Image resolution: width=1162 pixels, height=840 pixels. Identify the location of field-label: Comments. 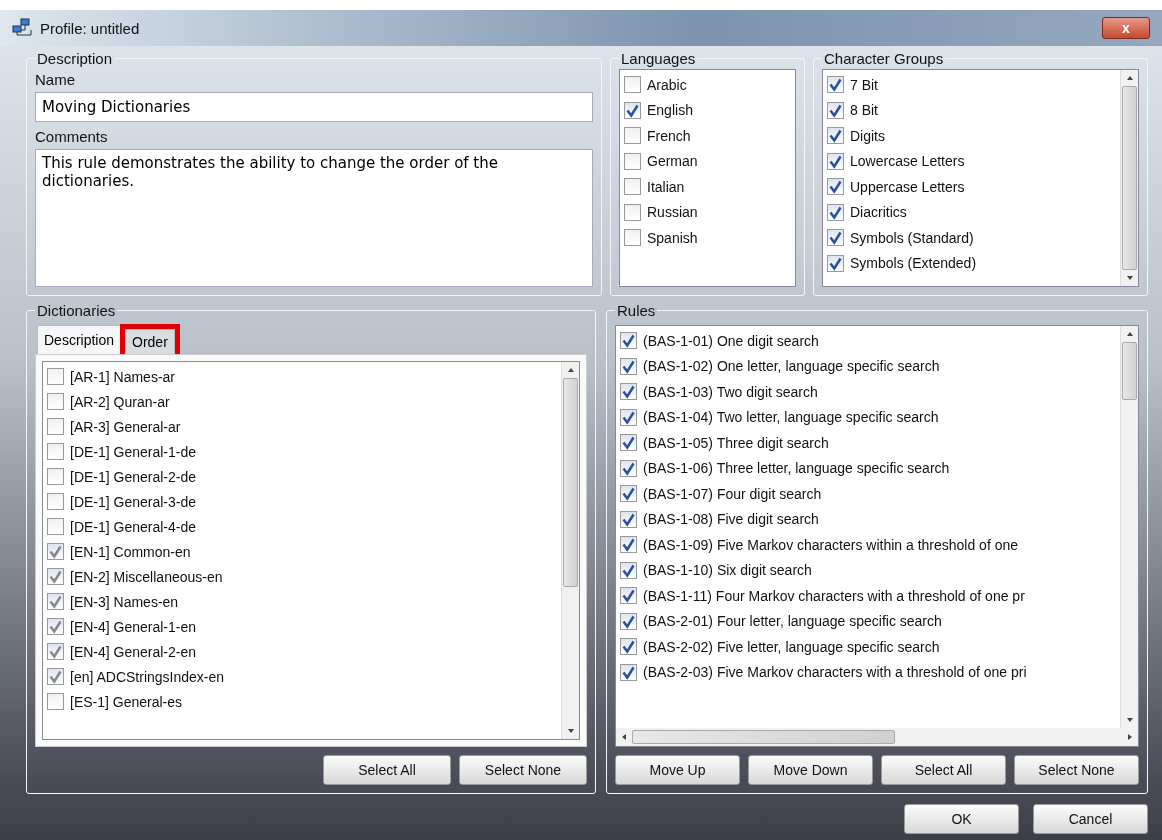
(72, 136).